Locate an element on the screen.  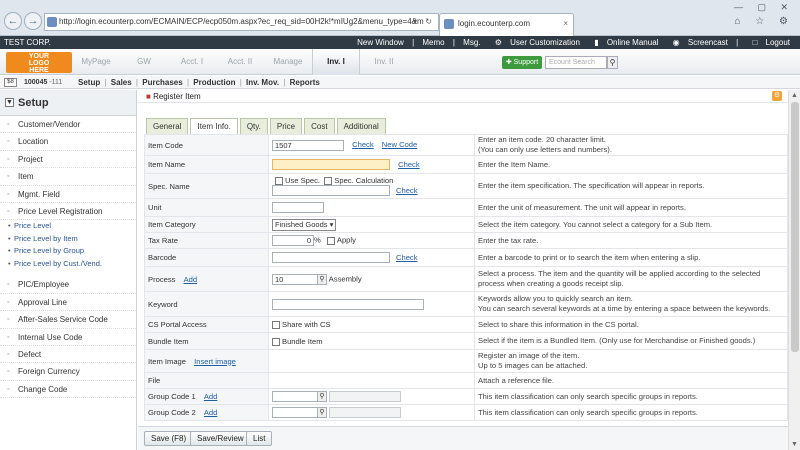
tab-additional: Additional is located at coordinates (361, 126).